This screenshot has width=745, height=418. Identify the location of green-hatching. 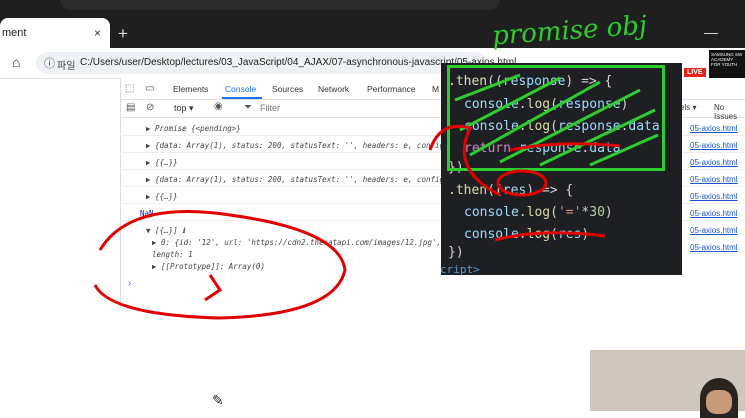
(556, 120).